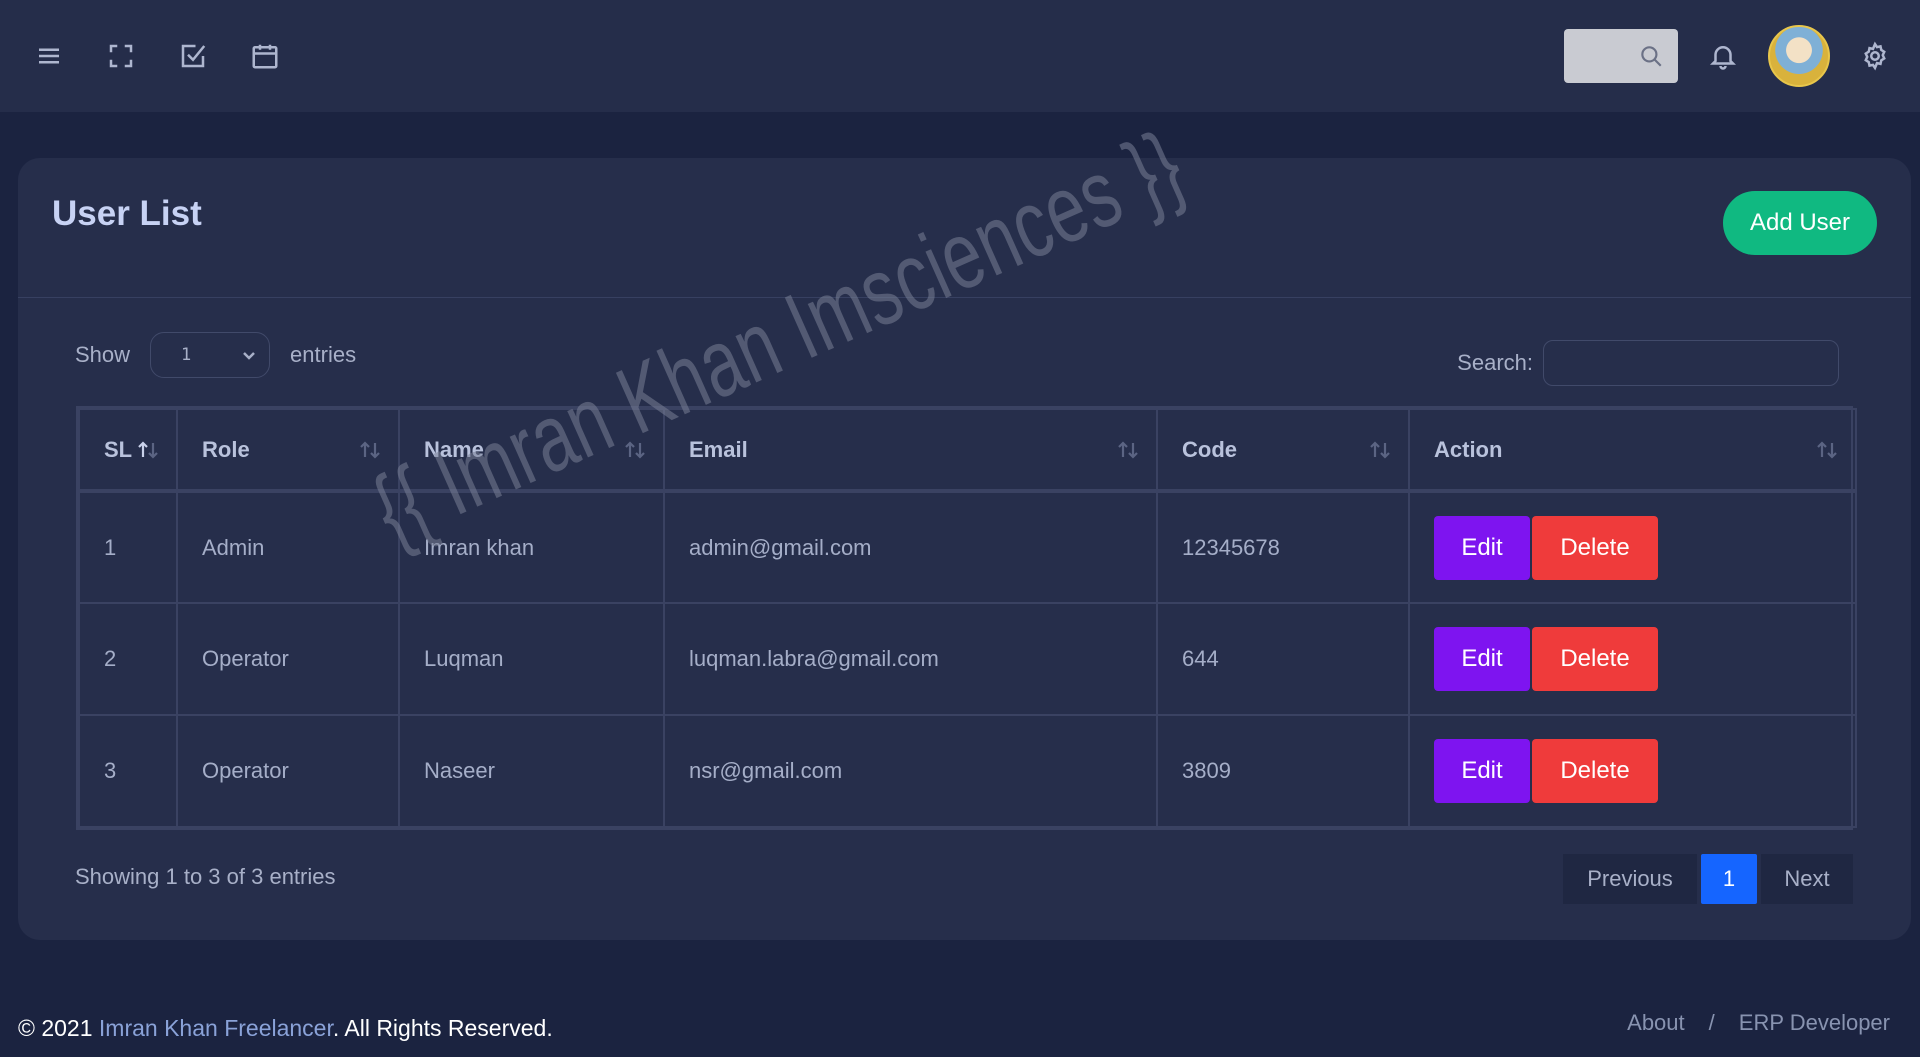 This screenshot has width=1920, height=1057. What do you see at coordinates (323, 354) in the screenshot?
I see `entries-label: entries` at bounding box center [323, 354].